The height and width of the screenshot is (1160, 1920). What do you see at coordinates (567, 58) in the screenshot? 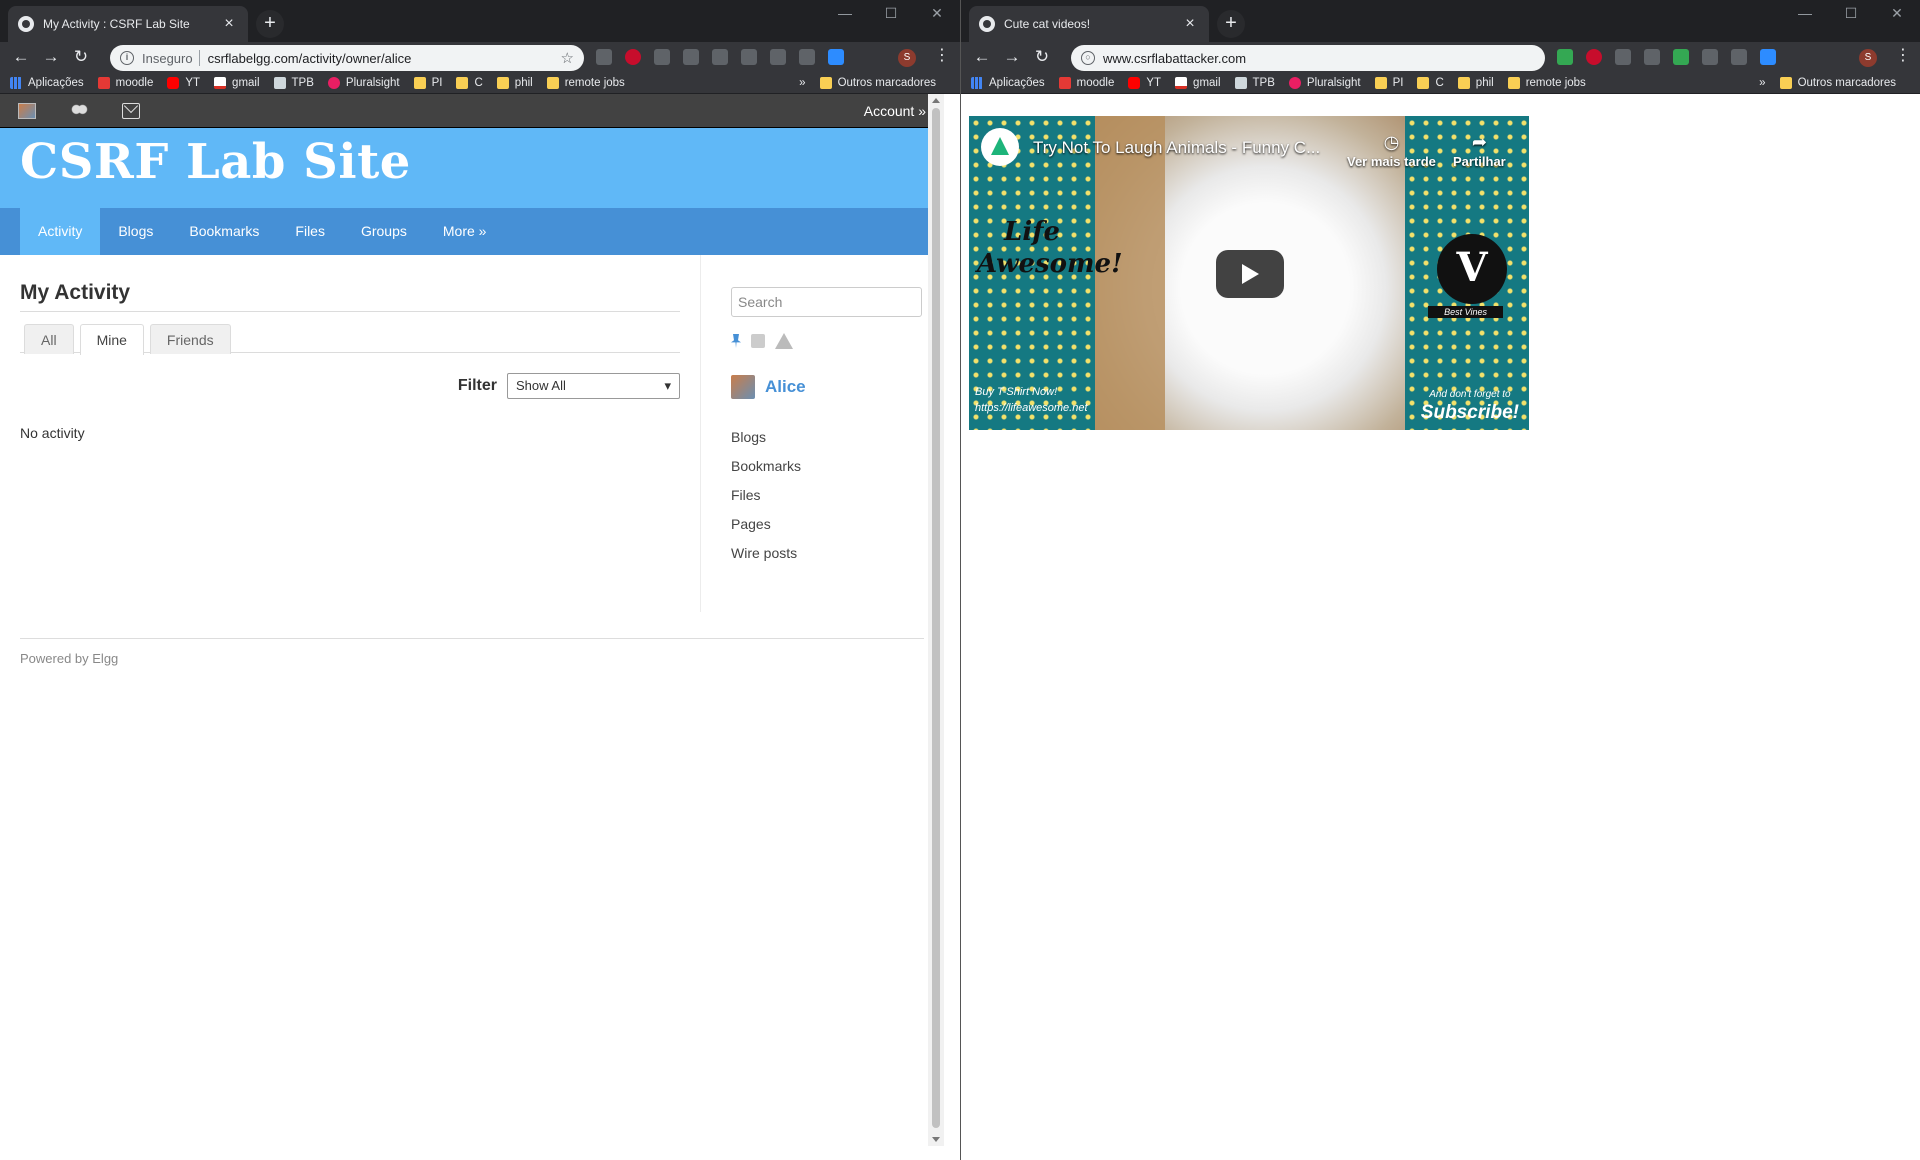
I see `bookmark-star-icon: ☆` at bounding box center [567, 58].